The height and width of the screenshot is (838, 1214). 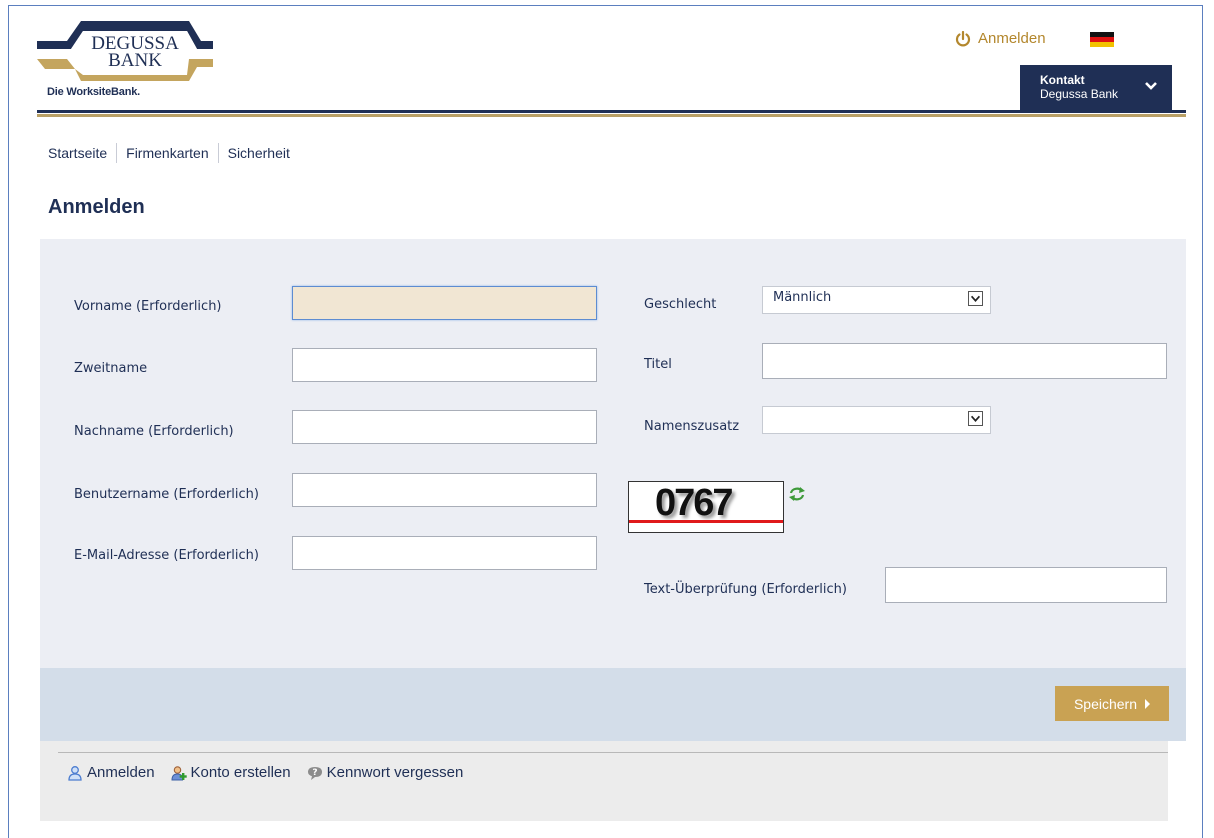 I want to click on save-button: Speichern, so click(x=1112, y=703).